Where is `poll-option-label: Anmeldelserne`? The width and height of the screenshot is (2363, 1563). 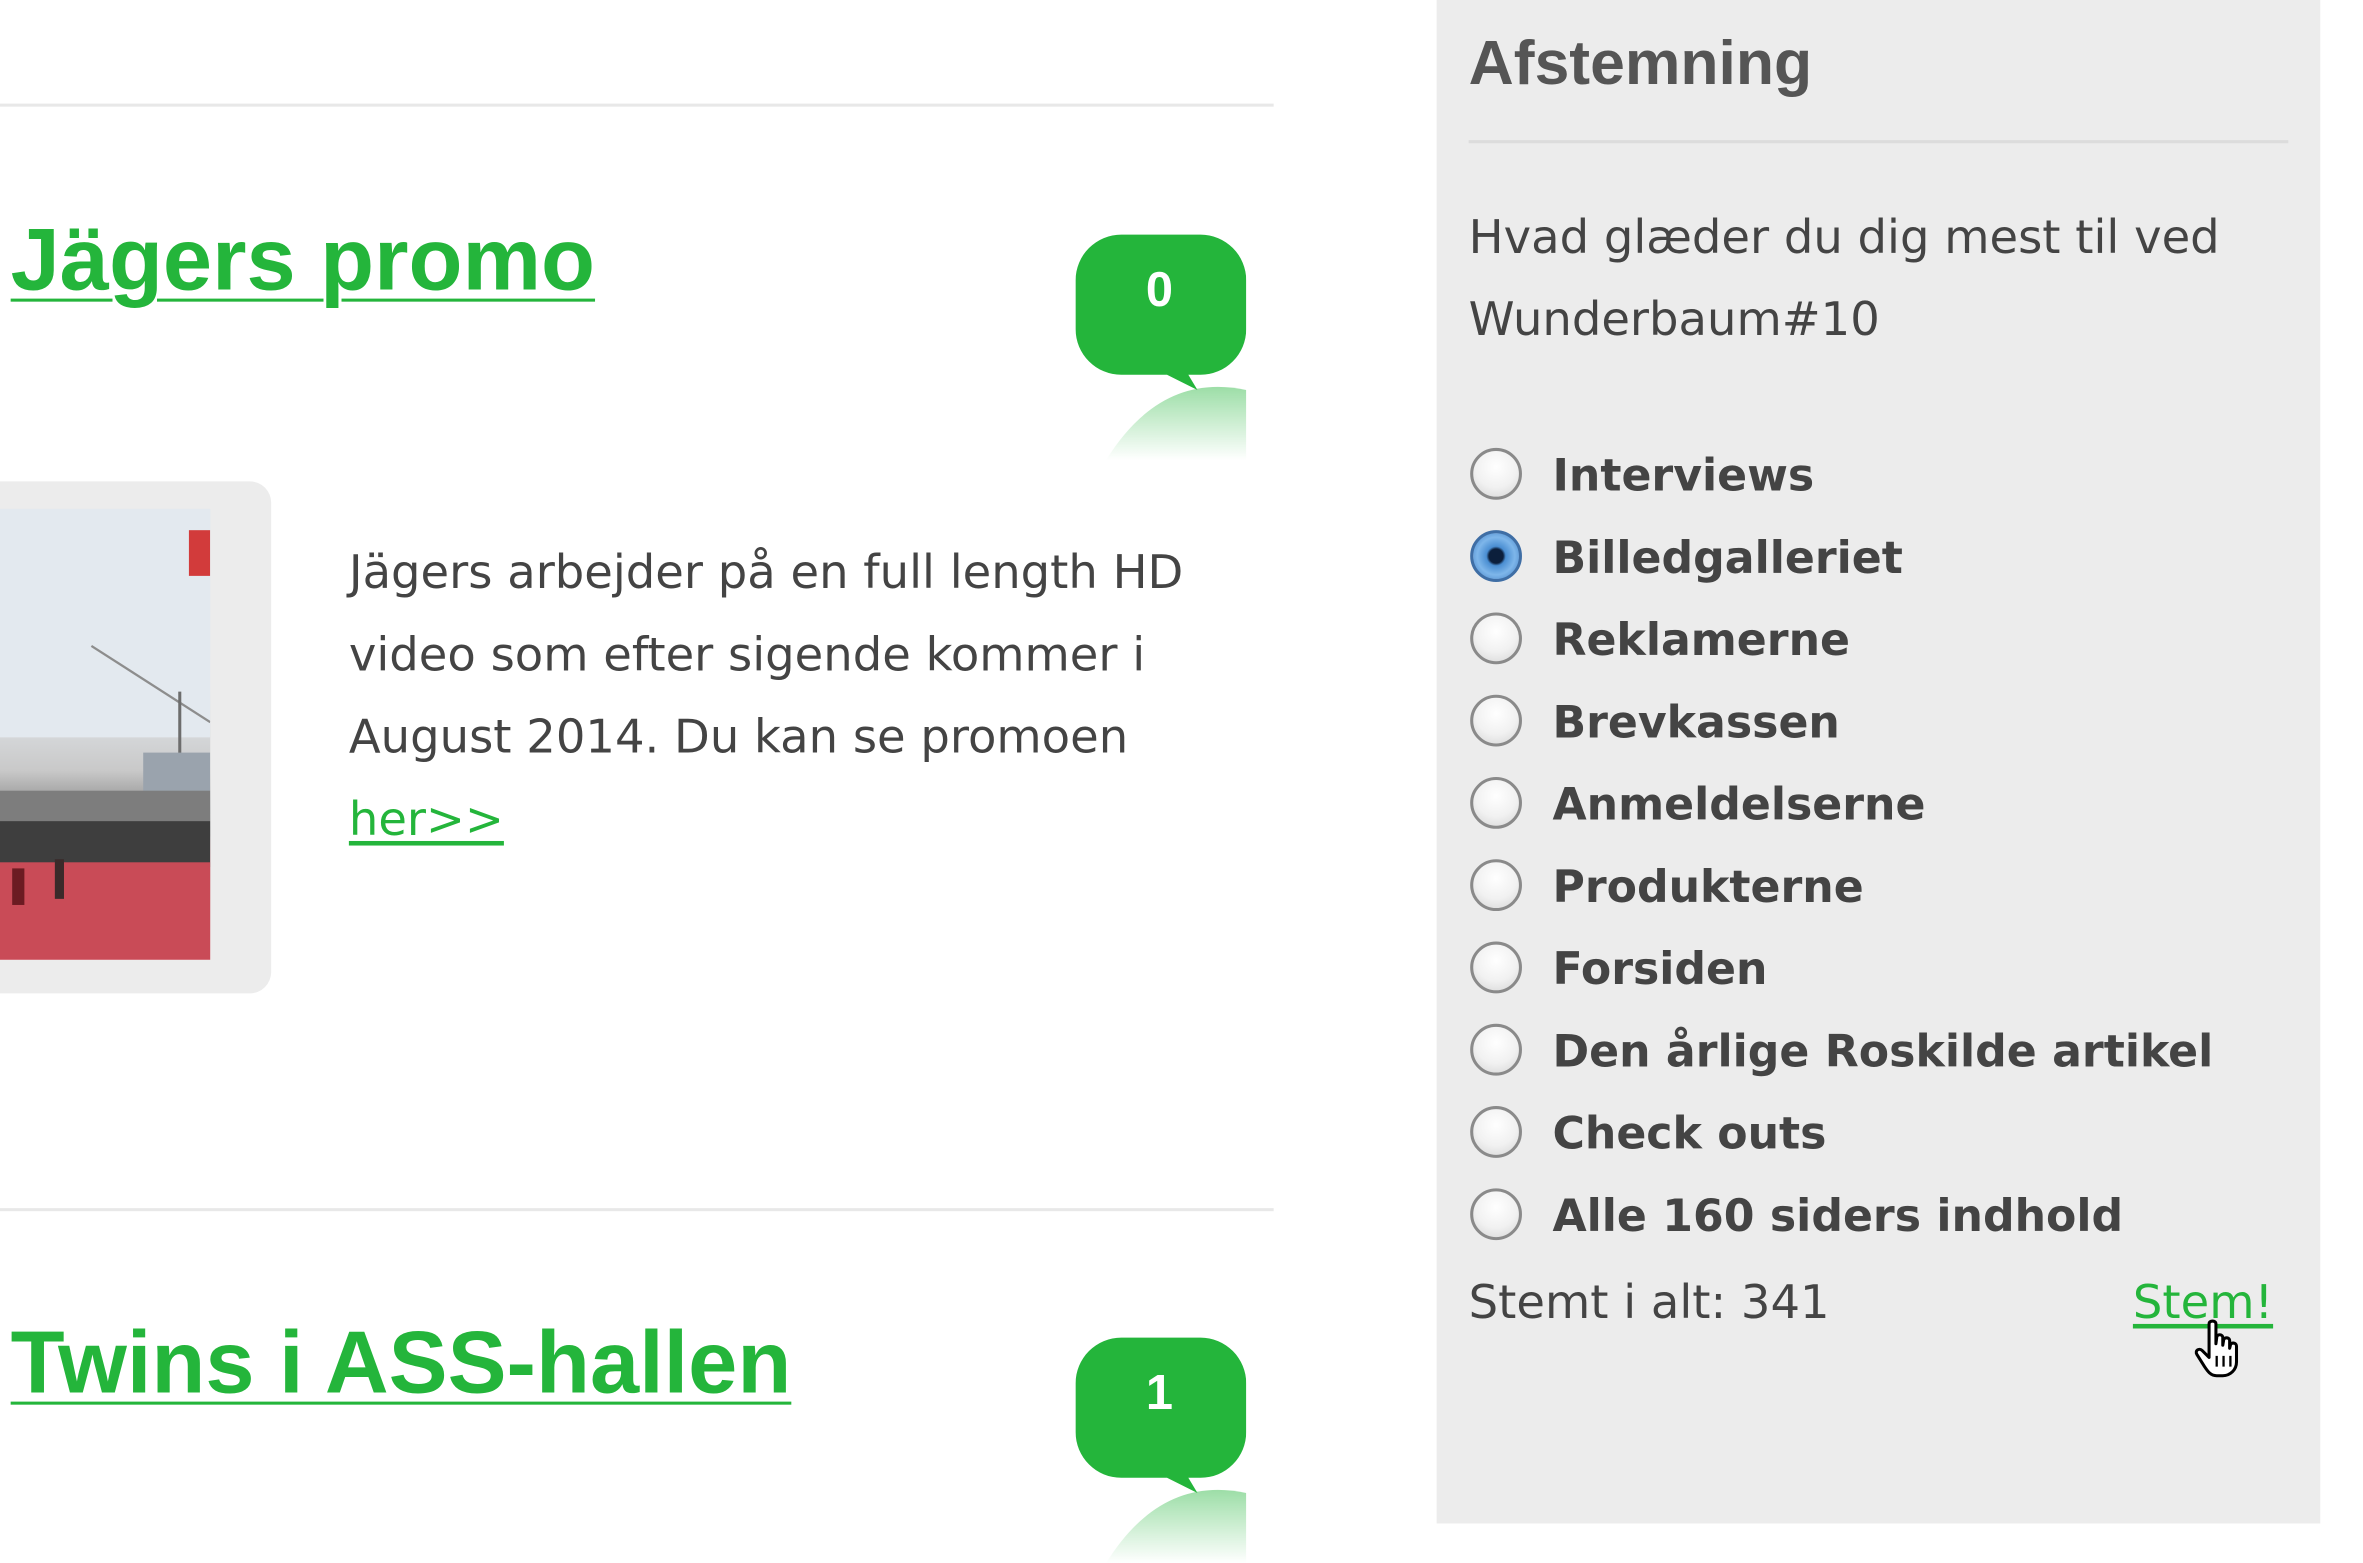 poll-option-label: Anmeldelserne is located at coordinates (1739, 804).